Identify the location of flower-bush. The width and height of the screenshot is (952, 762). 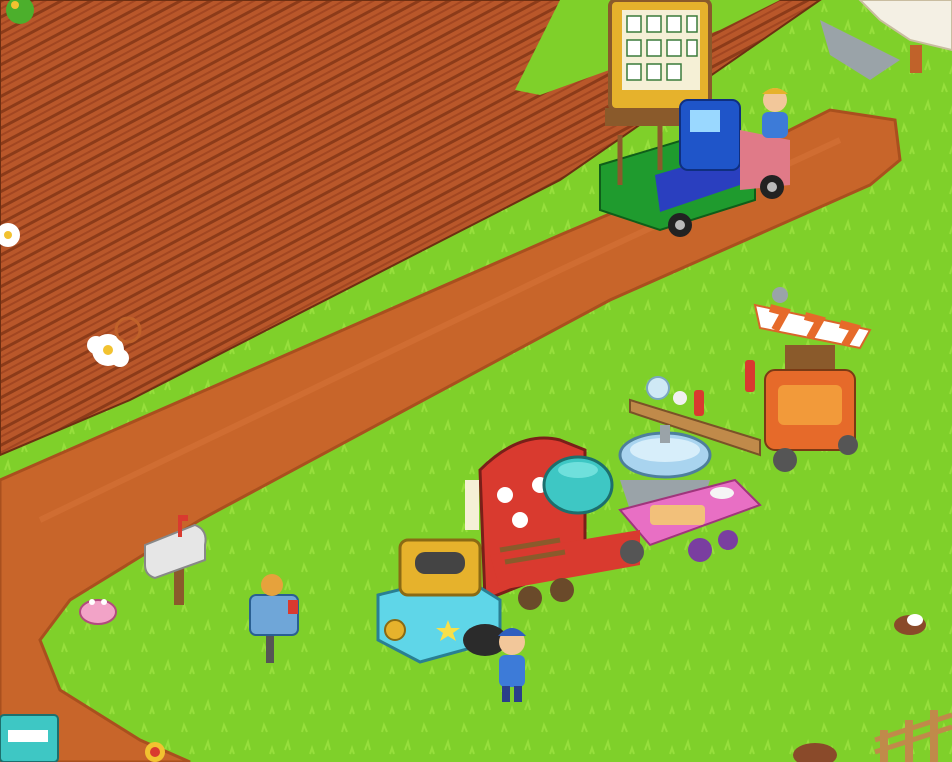
(98, 612).